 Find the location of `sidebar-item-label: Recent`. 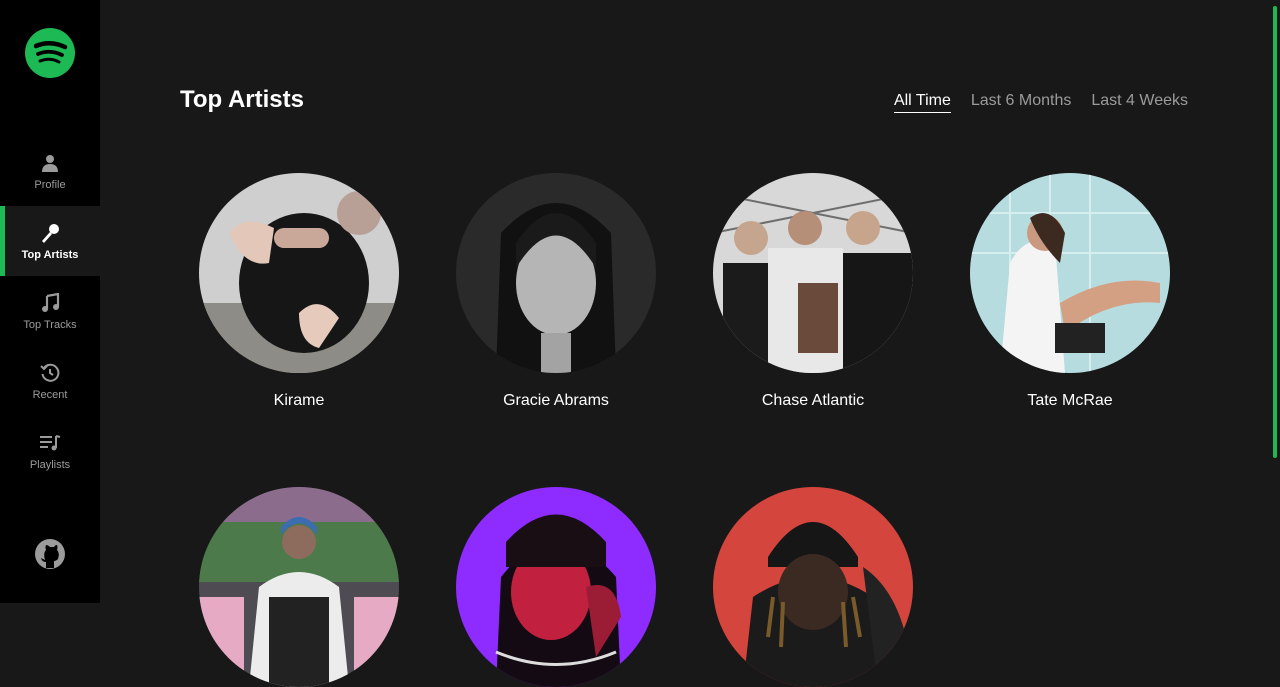

sidebar-item-label: Recent is located at coordinates (50, 394).